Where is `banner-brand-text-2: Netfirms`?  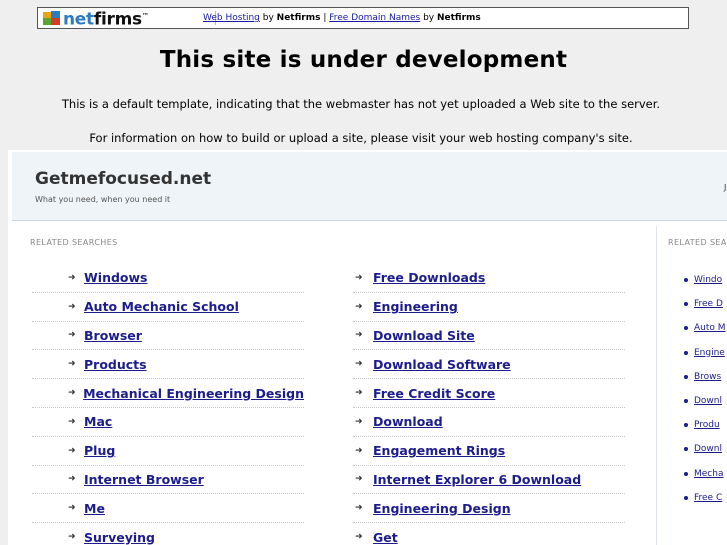
banner-brand-text-2: Netfirms is located at coordinates (458, 18).